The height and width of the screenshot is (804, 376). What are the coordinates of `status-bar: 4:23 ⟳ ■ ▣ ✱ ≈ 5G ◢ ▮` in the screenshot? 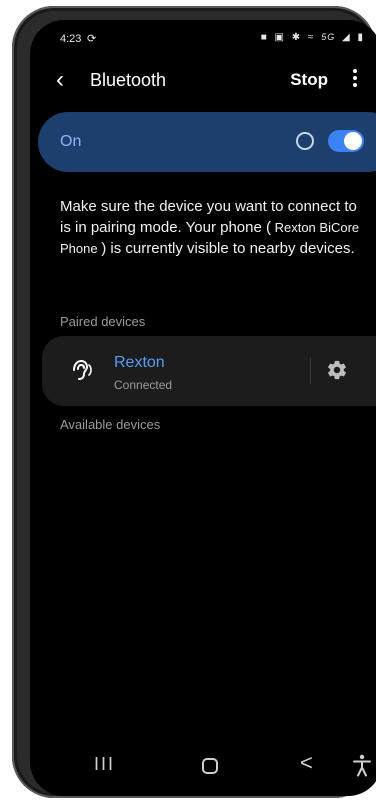 It's located at (203, 33).